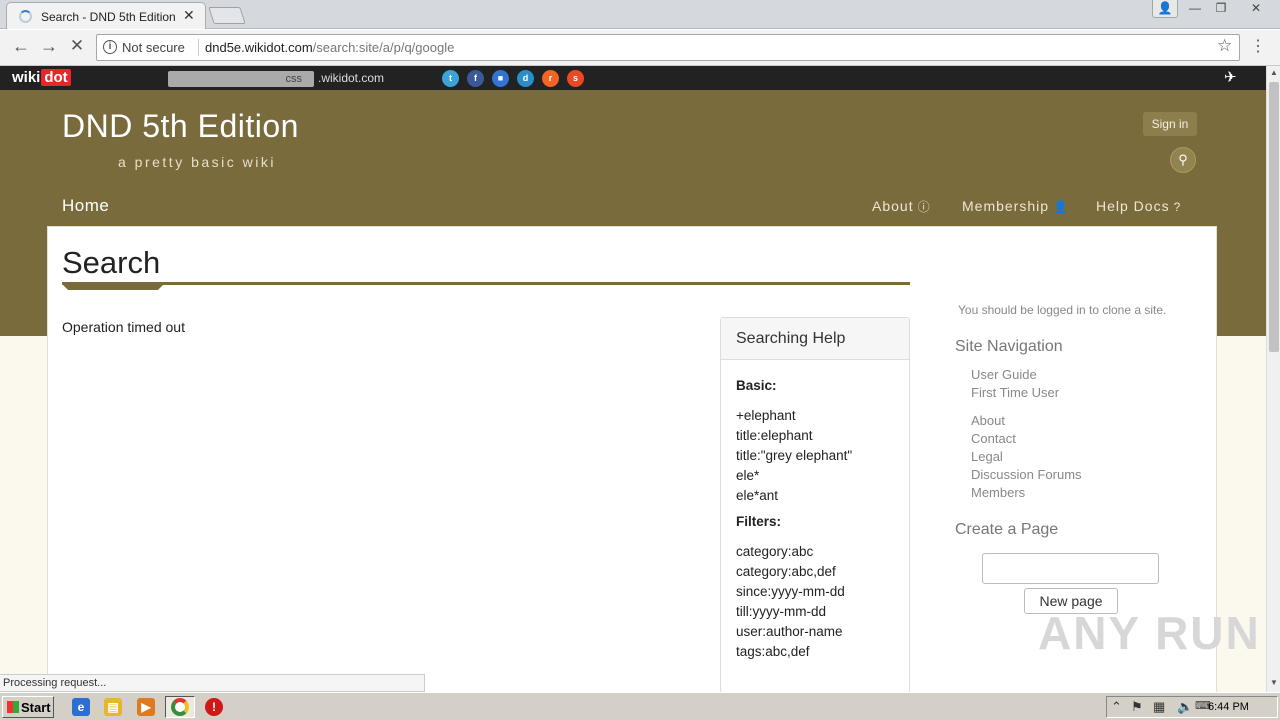 The width and height of the screenshot is (1280, 720). I want to click on sidebar-link-first-time-user: First Time User, so click(1015, 392).